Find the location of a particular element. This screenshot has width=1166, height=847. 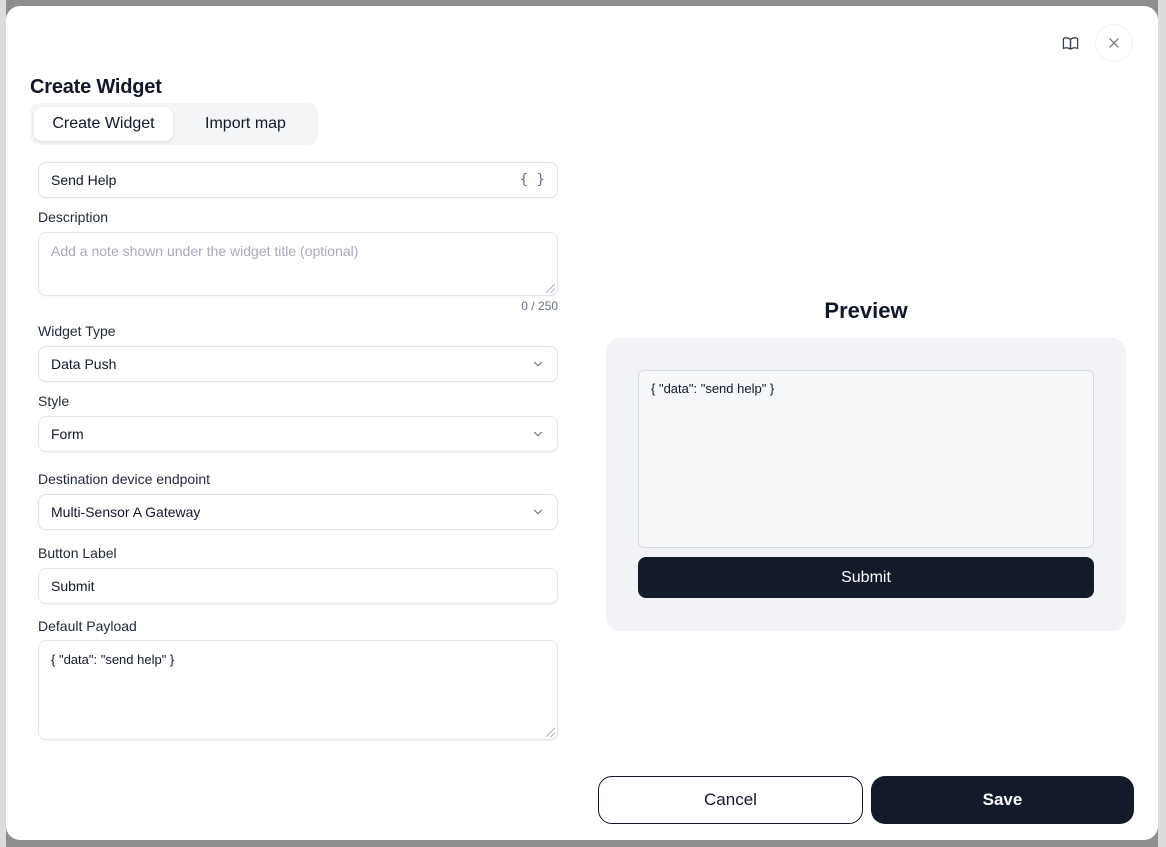

destination-value: Multi-Sensor A Gateway is located at coordinates (126, 512).